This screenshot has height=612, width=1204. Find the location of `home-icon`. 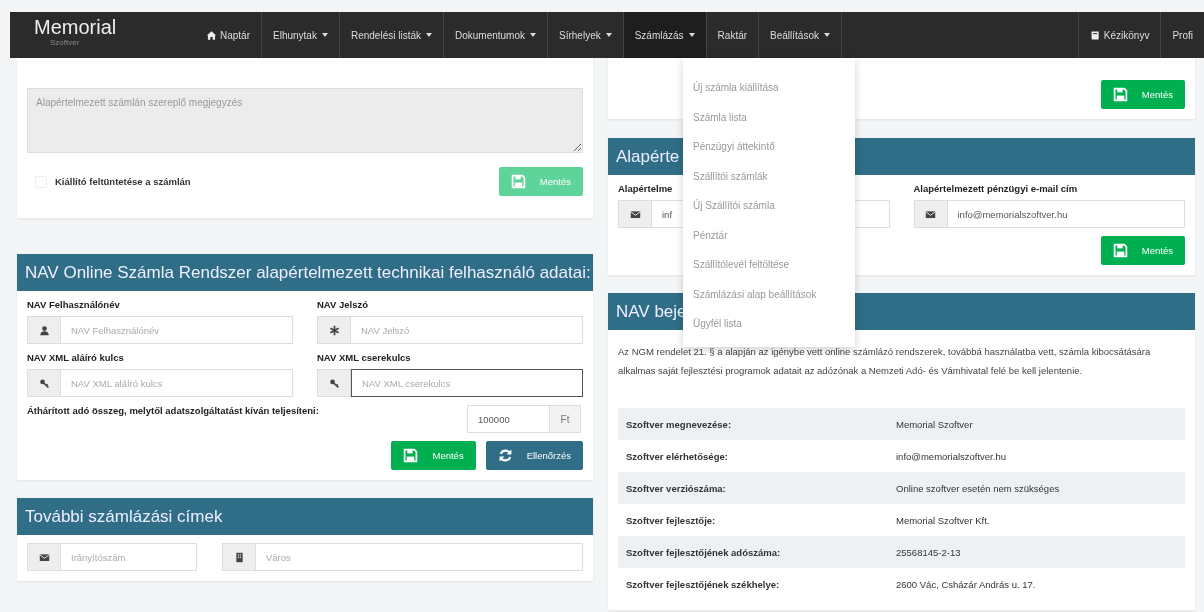

home-icon is located at coordinates (211, 35).